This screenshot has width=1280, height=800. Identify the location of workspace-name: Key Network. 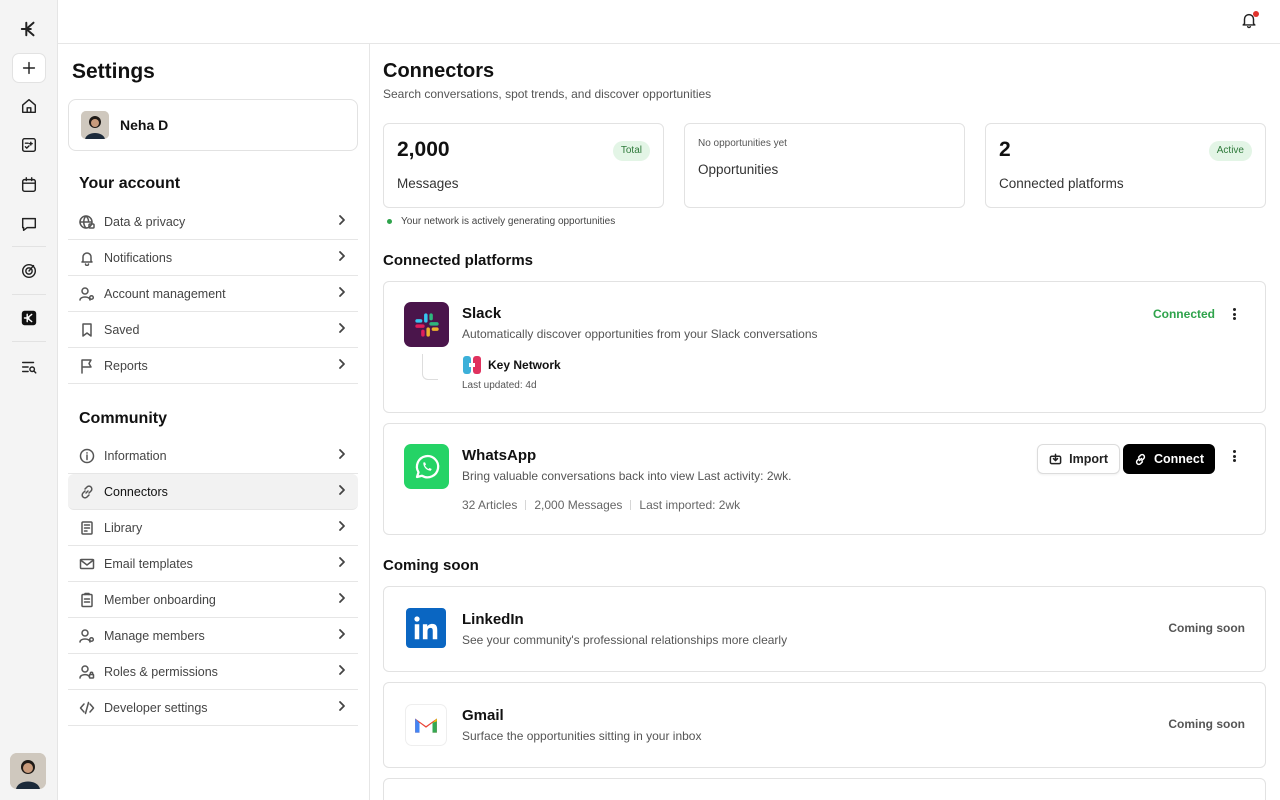
(524, 365).